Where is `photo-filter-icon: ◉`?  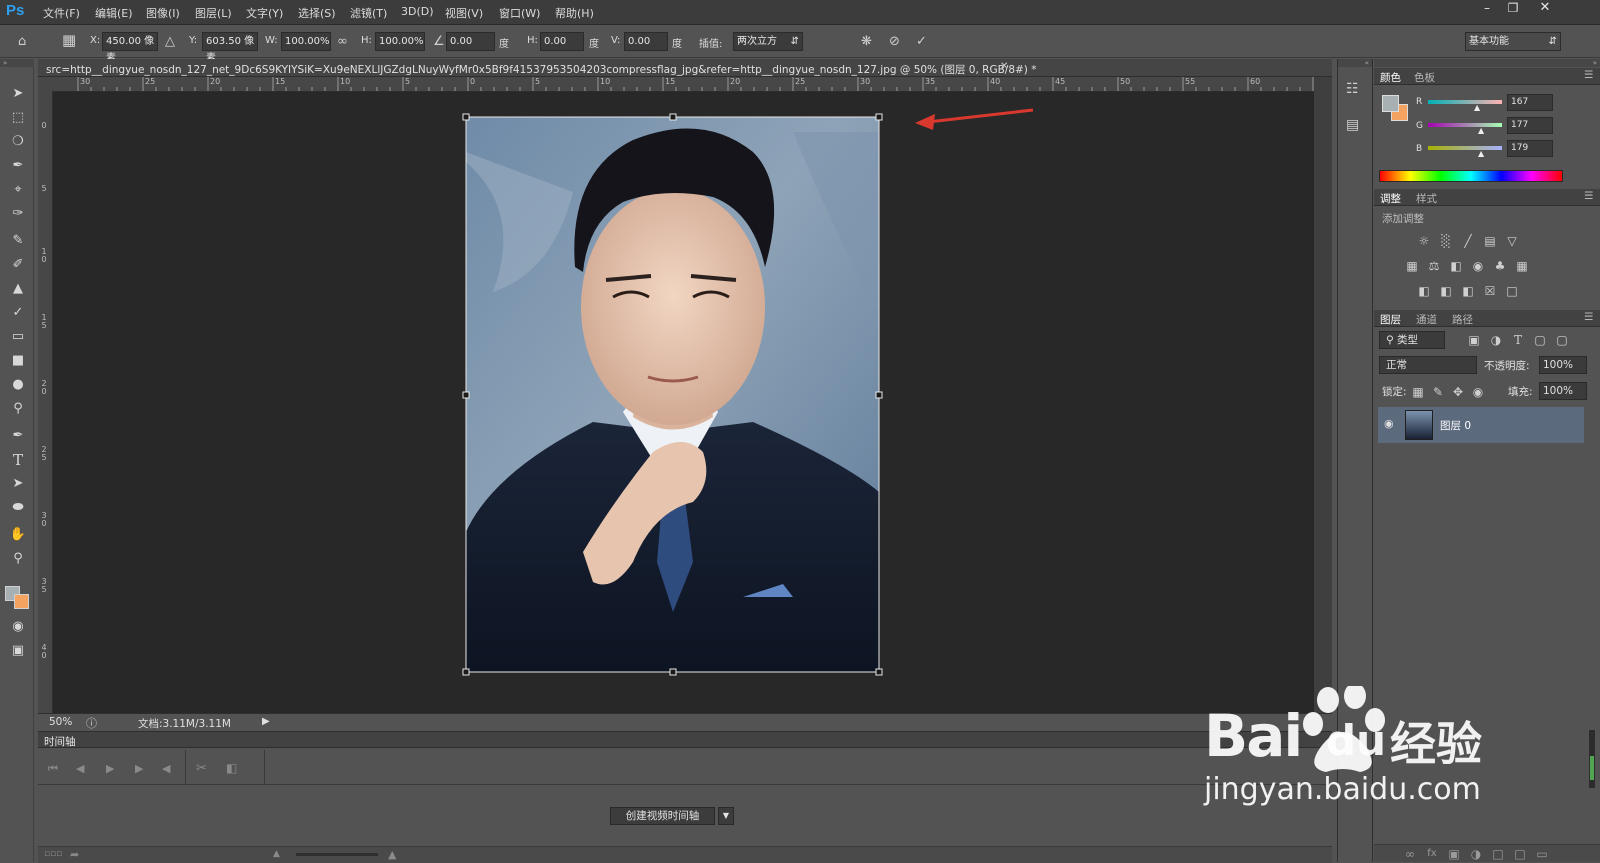 photo-filter-icon: ◉ is located at coordinates (1478, 266).